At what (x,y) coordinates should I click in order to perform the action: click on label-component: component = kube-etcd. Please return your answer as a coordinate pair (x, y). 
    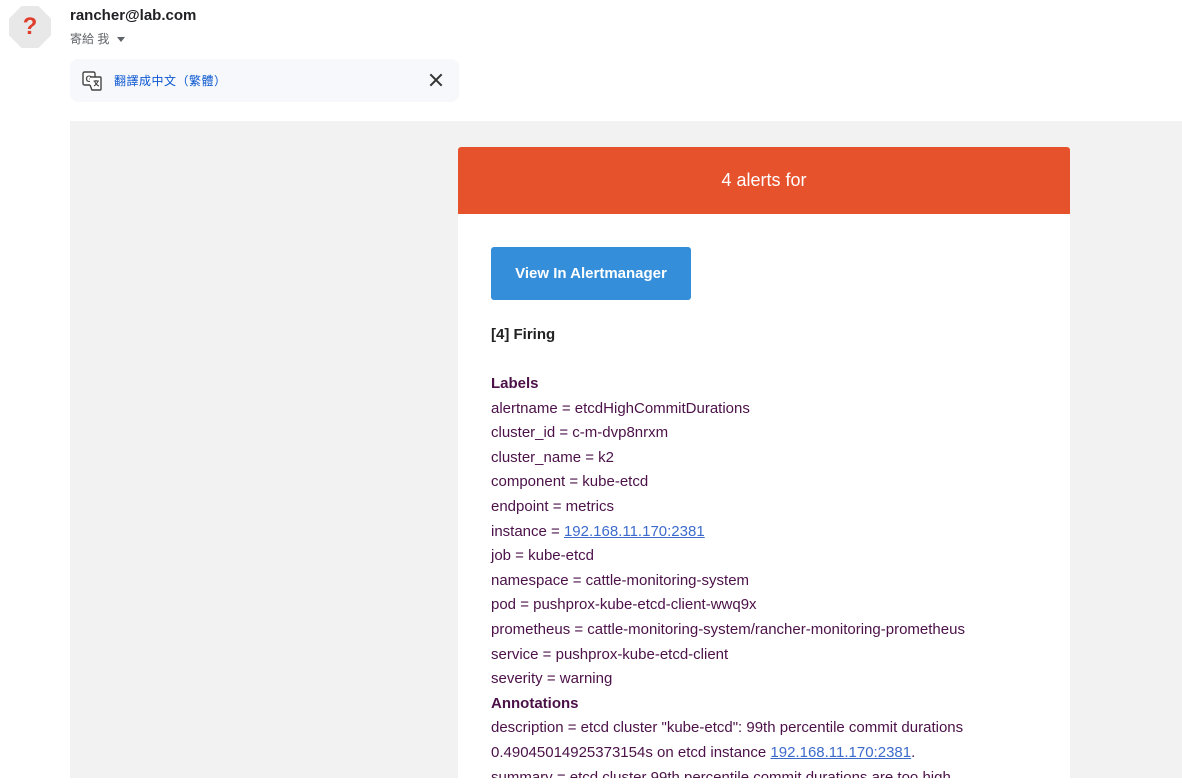
    Looking at the image, I should click on (570, 482).